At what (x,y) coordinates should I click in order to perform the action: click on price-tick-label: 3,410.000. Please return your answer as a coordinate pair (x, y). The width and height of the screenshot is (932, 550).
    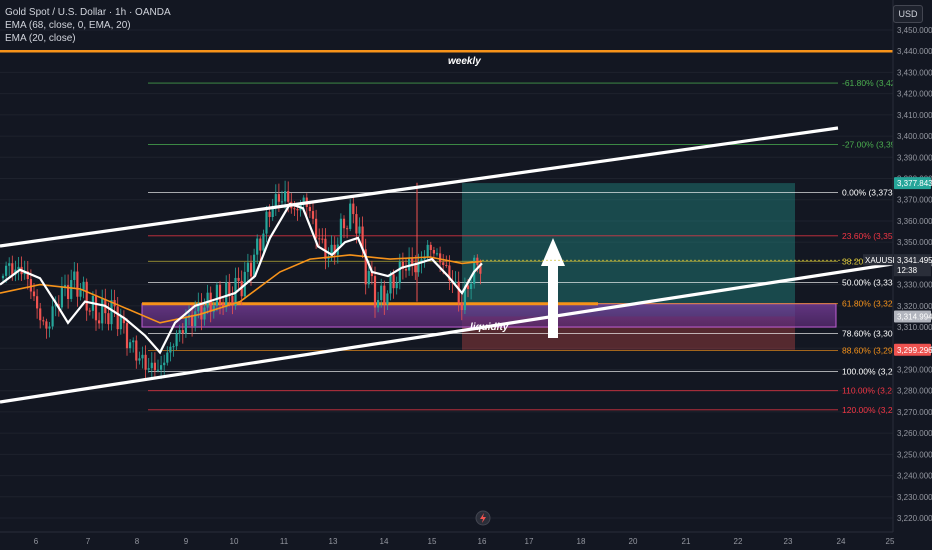
    Looking at the image, I should click on (914, 115).